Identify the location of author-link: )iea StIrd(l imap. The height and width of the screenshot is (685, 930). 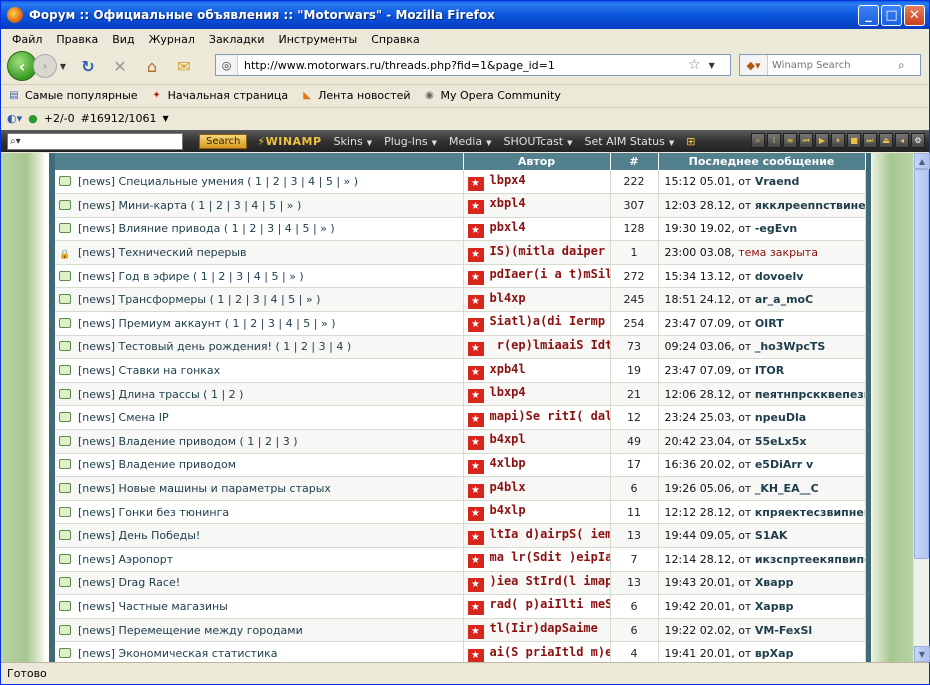
(550, 581).